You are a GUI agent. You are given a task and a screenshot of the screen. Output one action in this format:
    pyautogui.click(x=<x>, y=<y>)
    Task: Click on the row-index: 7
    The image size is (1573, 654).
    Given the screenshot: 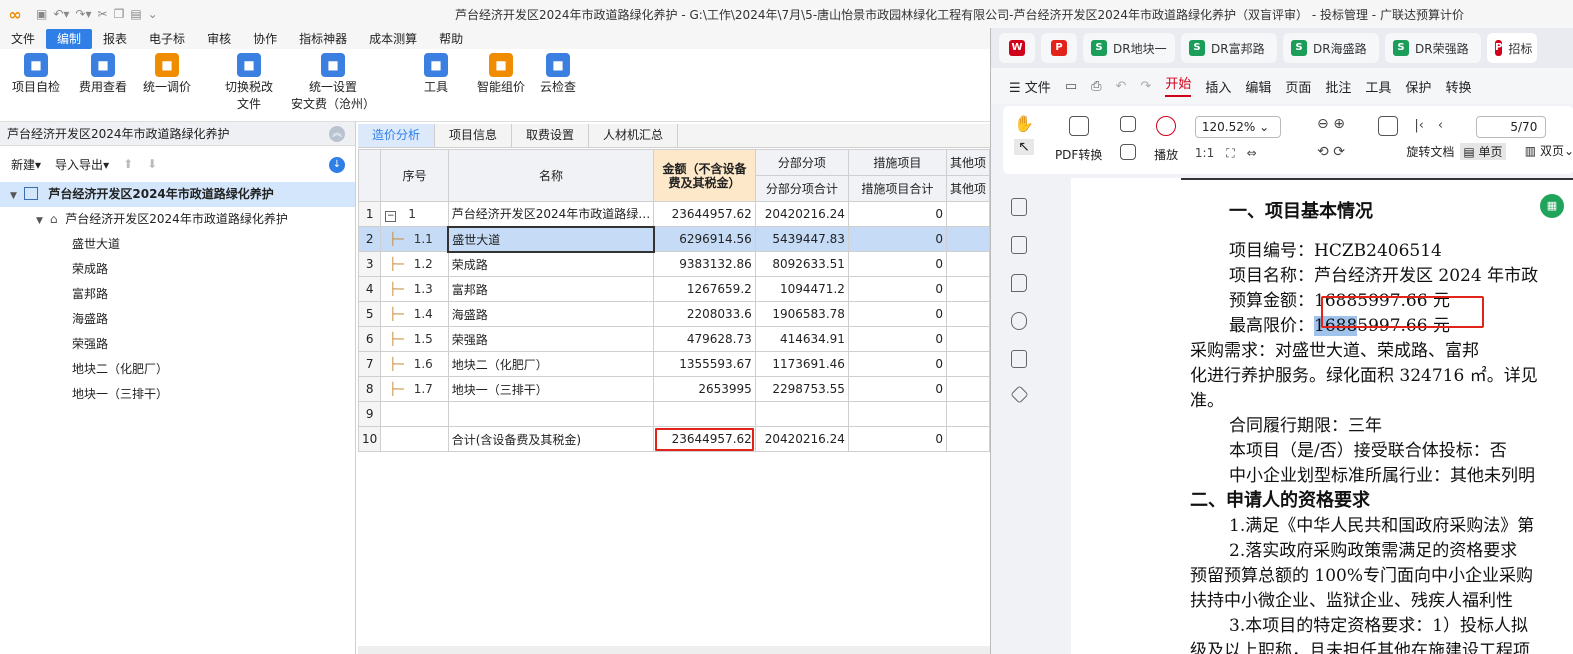 What is the action you would take?
    pyautogui.click(x=369, y=364)
    